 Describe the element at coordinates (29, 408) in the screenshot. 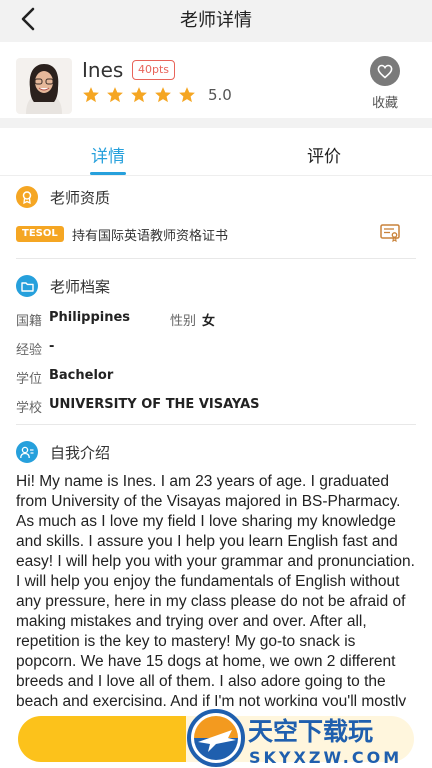

I see `school-label: 学校` at that location.